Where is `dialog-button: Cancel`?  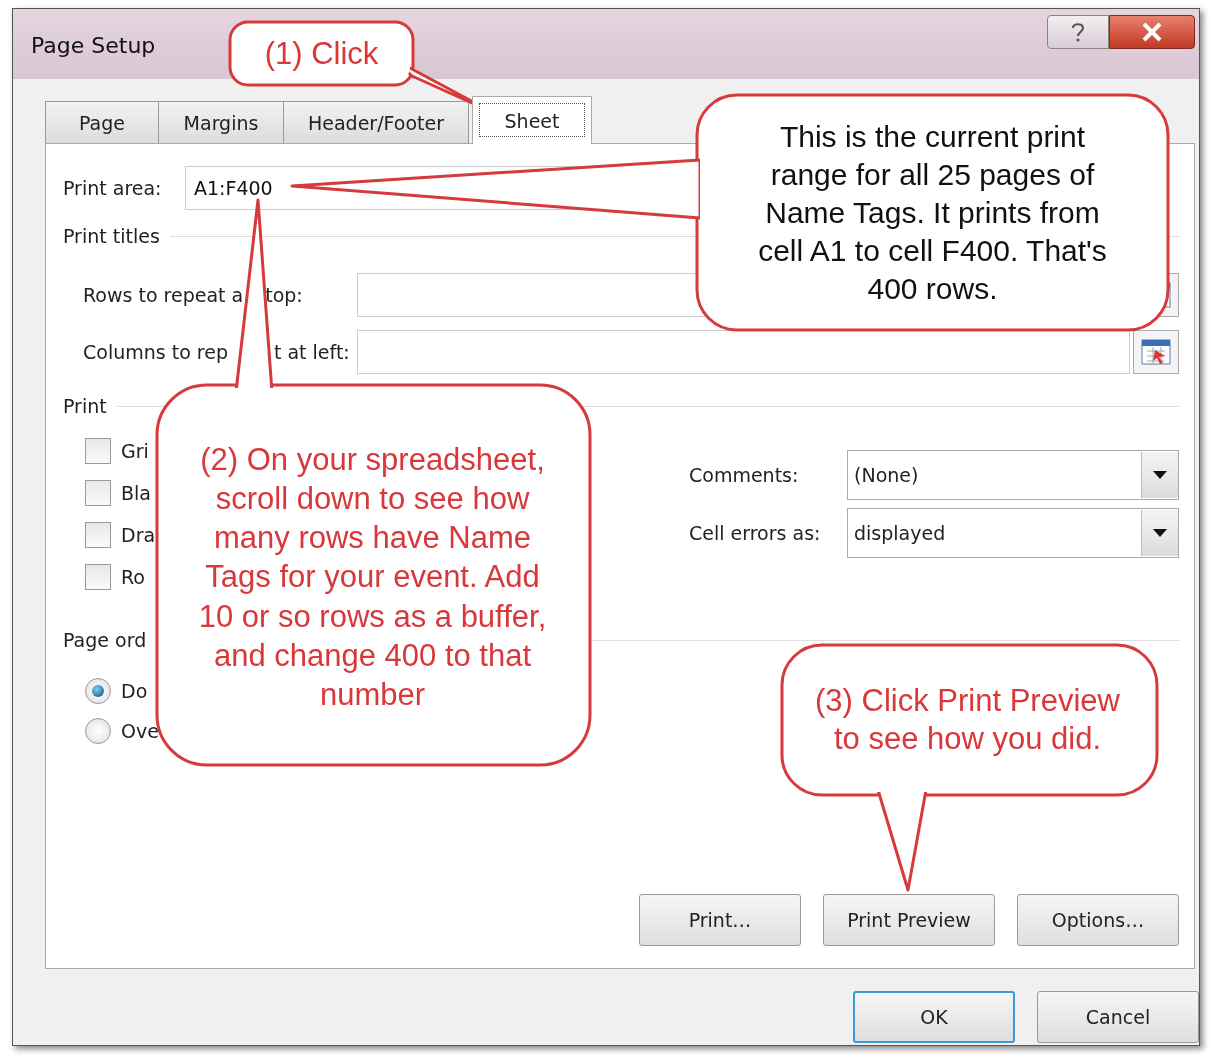 dialog-button: Cancel is located at coordinates (1118, 1017).